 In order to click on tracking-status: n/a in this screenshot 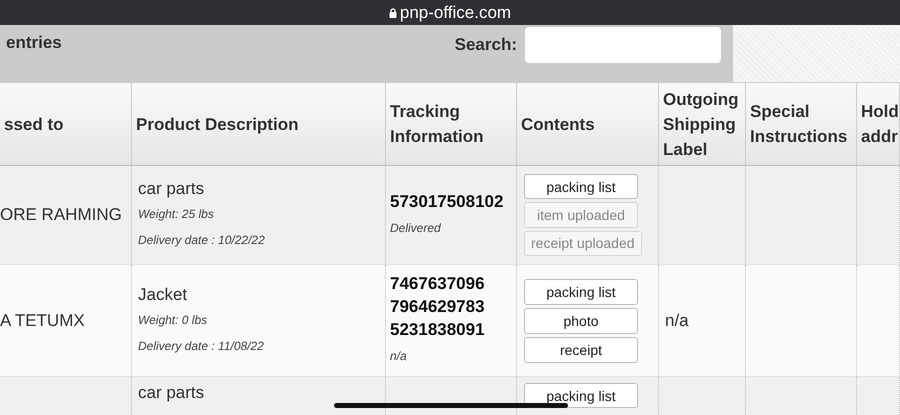, I will do `click(399, 356)`.